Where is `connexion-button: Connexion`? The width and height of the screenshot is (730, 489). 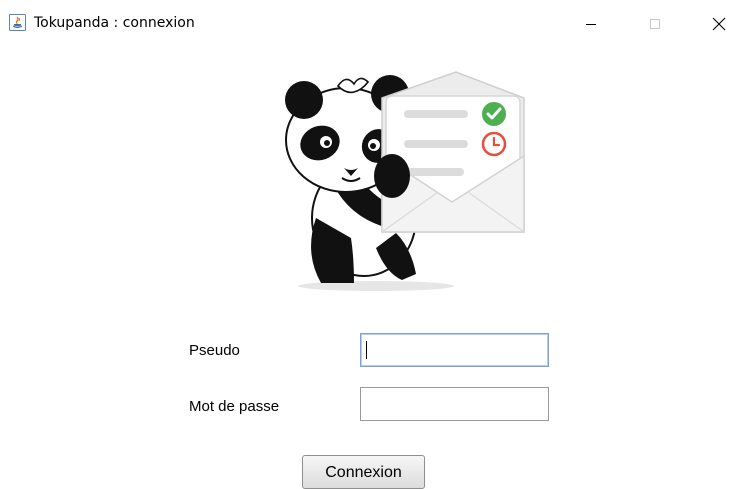 connexion-button: Connexion is located at coordinates (363, 472).